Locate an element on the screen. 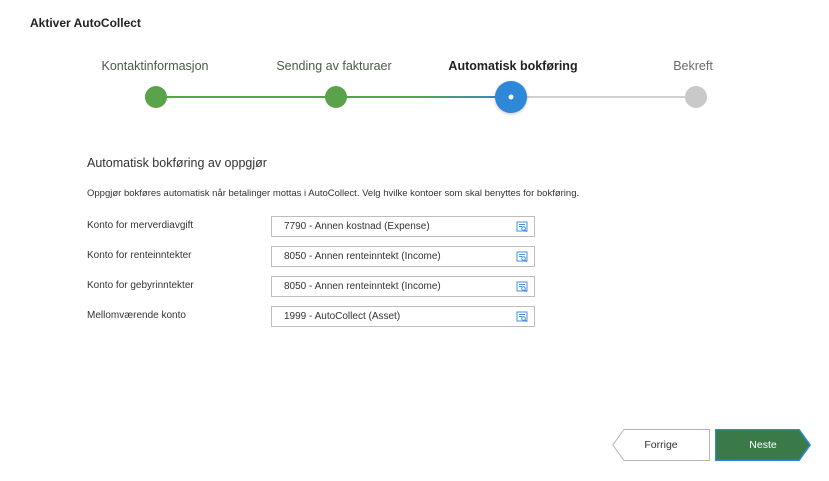 This screenshot has height=481, width=829. previous-button-label: Forrige is located at coordinates (661, 445).